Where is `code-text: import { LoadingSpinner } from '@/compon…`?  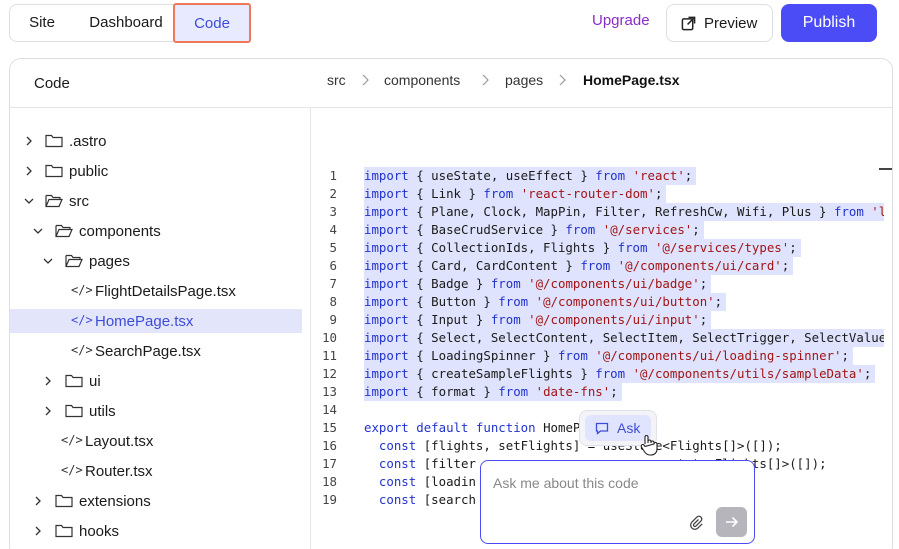
code-text: import { LoadingSpinner } from '@/compon… is located at coordinates (608, 356).